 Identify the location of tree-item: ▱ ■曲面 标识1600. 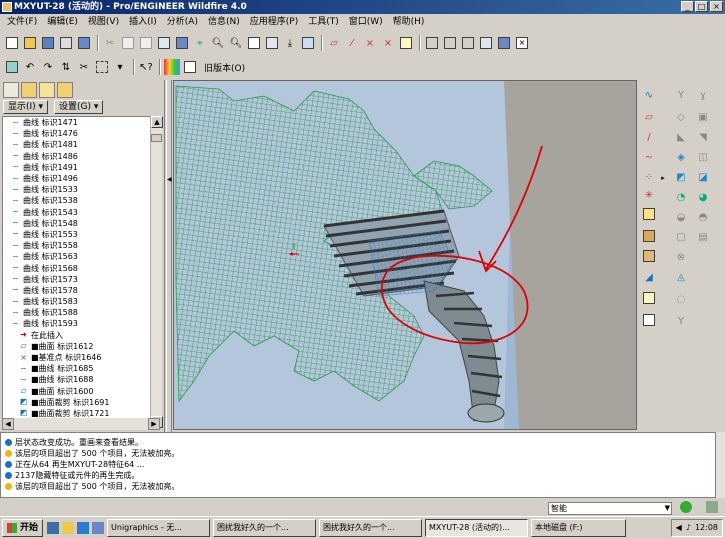
(77, 391).